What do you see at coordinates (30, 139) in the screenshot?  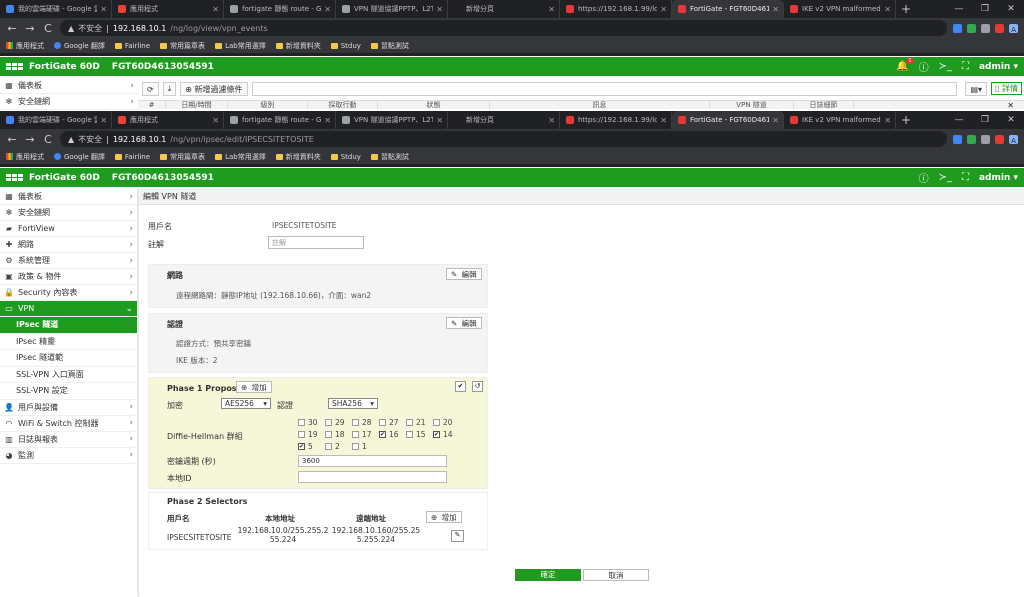 I see `forward-icon: →` at bounding box center [30, 139].